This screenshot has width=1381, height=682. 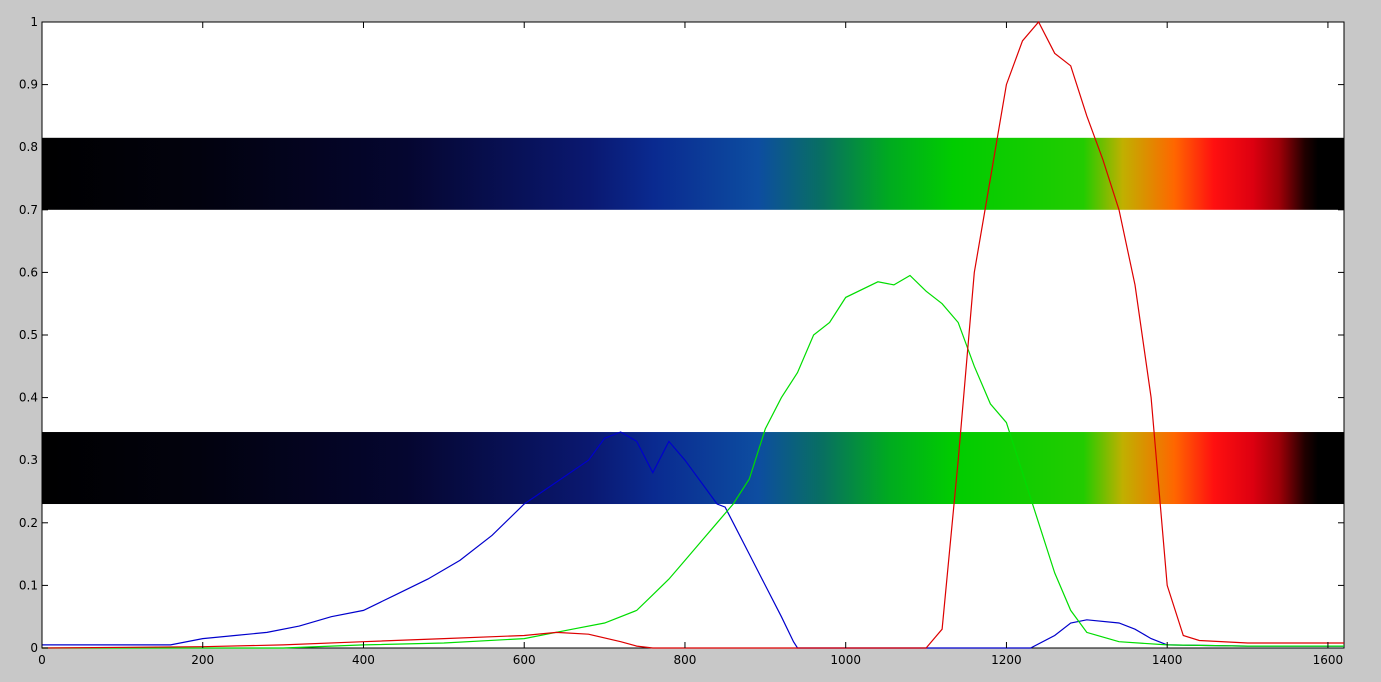 I want to click on y-tick-label: 0.3, so click(x=28, y=460).